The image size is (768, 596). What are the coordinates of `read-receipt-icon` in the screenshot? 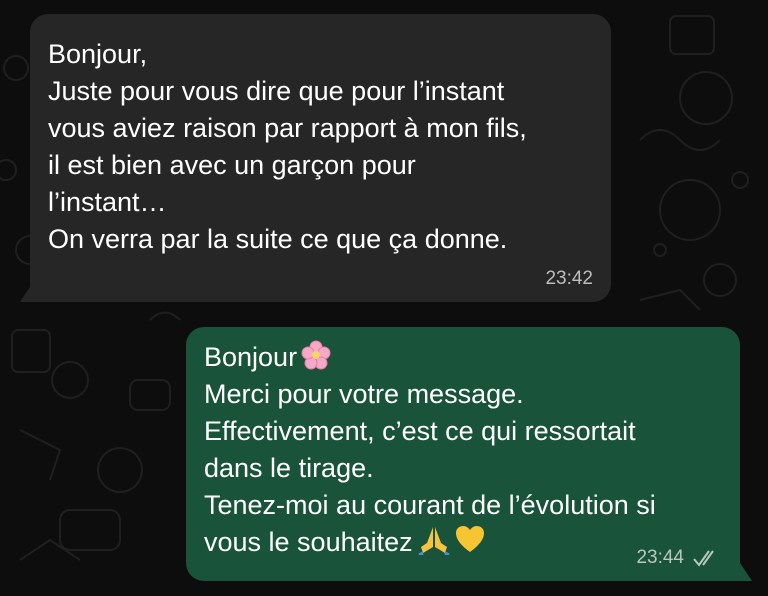 It's located at (703, 558).